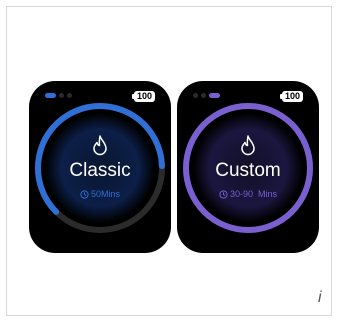 This screenshot has height=323, width=340. What do you see at coordinates (100, 170) in the screenshot?
I see `mode-title: Classic` at bounding box center [100, 170].